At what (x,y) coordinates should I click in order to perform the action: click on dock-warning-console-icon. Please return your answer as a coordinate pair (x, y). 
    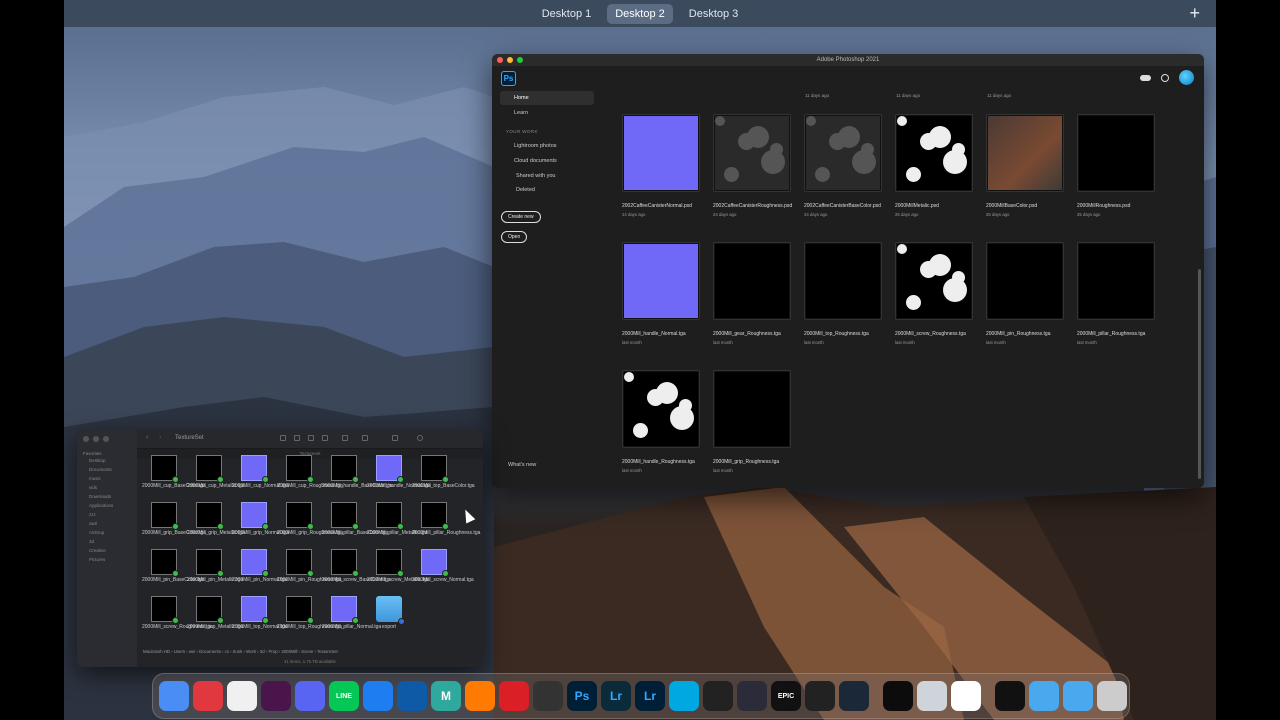
    Looking at the image, I should click on (1010, 696).